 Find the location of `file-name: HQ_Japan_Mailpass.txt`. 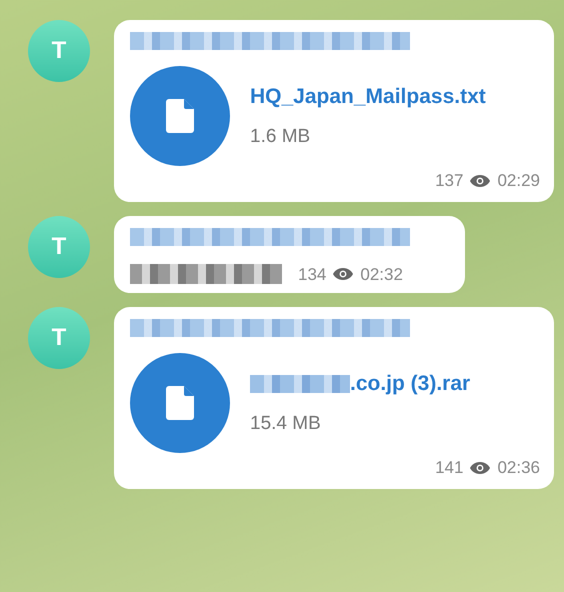

file-name: HQ_Japan_Mailpass.txt is located at coordinates (368, 96).